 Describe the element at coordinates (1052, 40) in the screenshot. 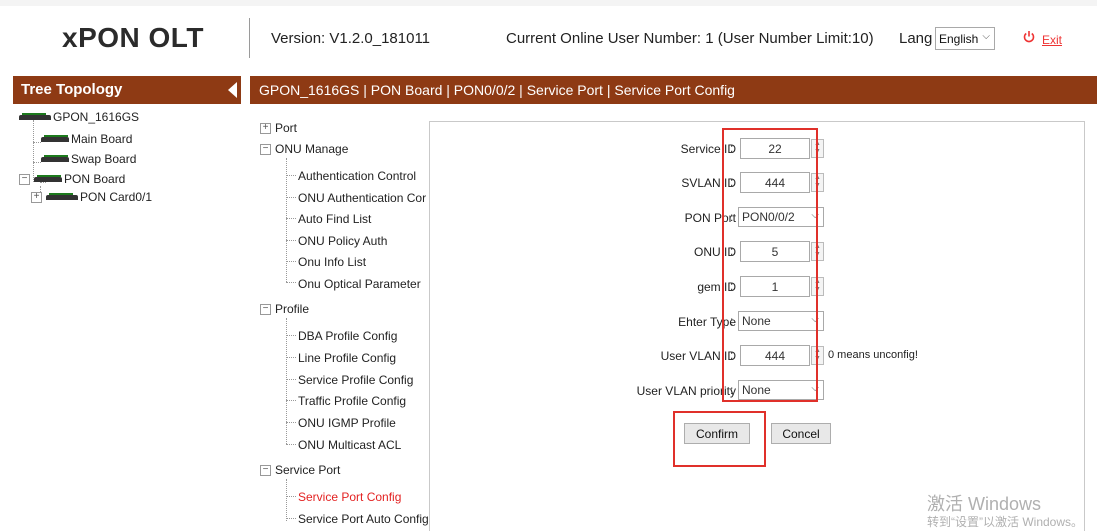

I see `exit-link: Exit` at that location.